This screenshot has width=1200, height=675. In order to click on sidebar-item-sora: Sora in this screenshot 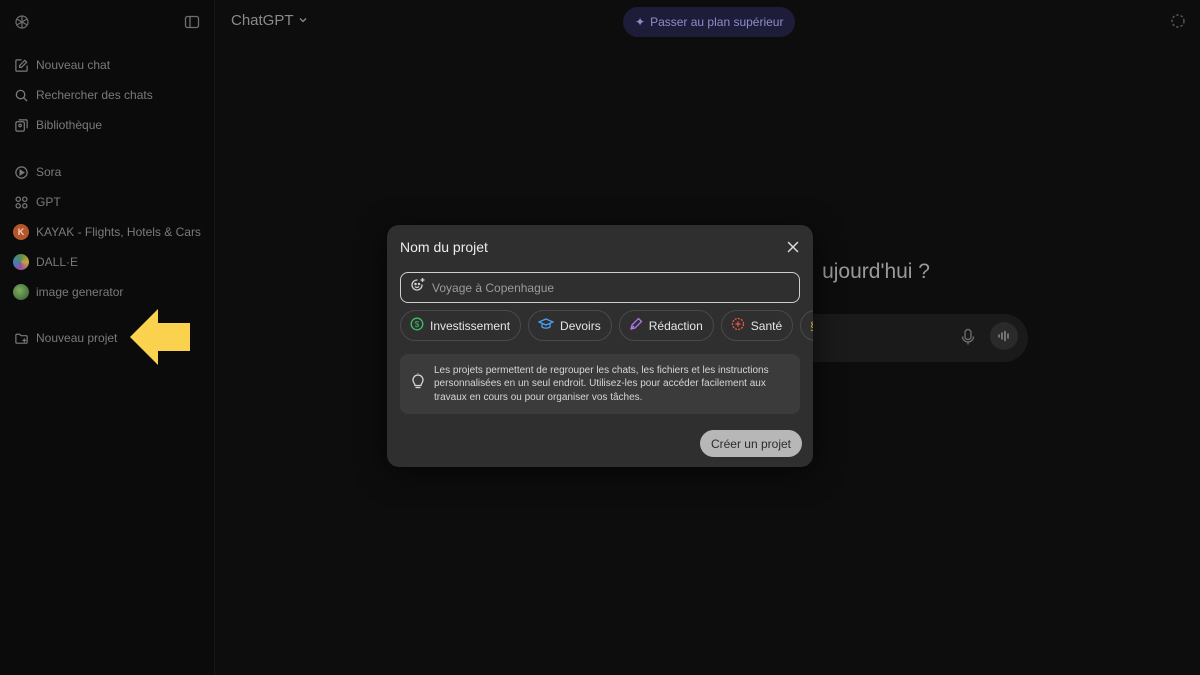, I will do `click(107, 172)`.